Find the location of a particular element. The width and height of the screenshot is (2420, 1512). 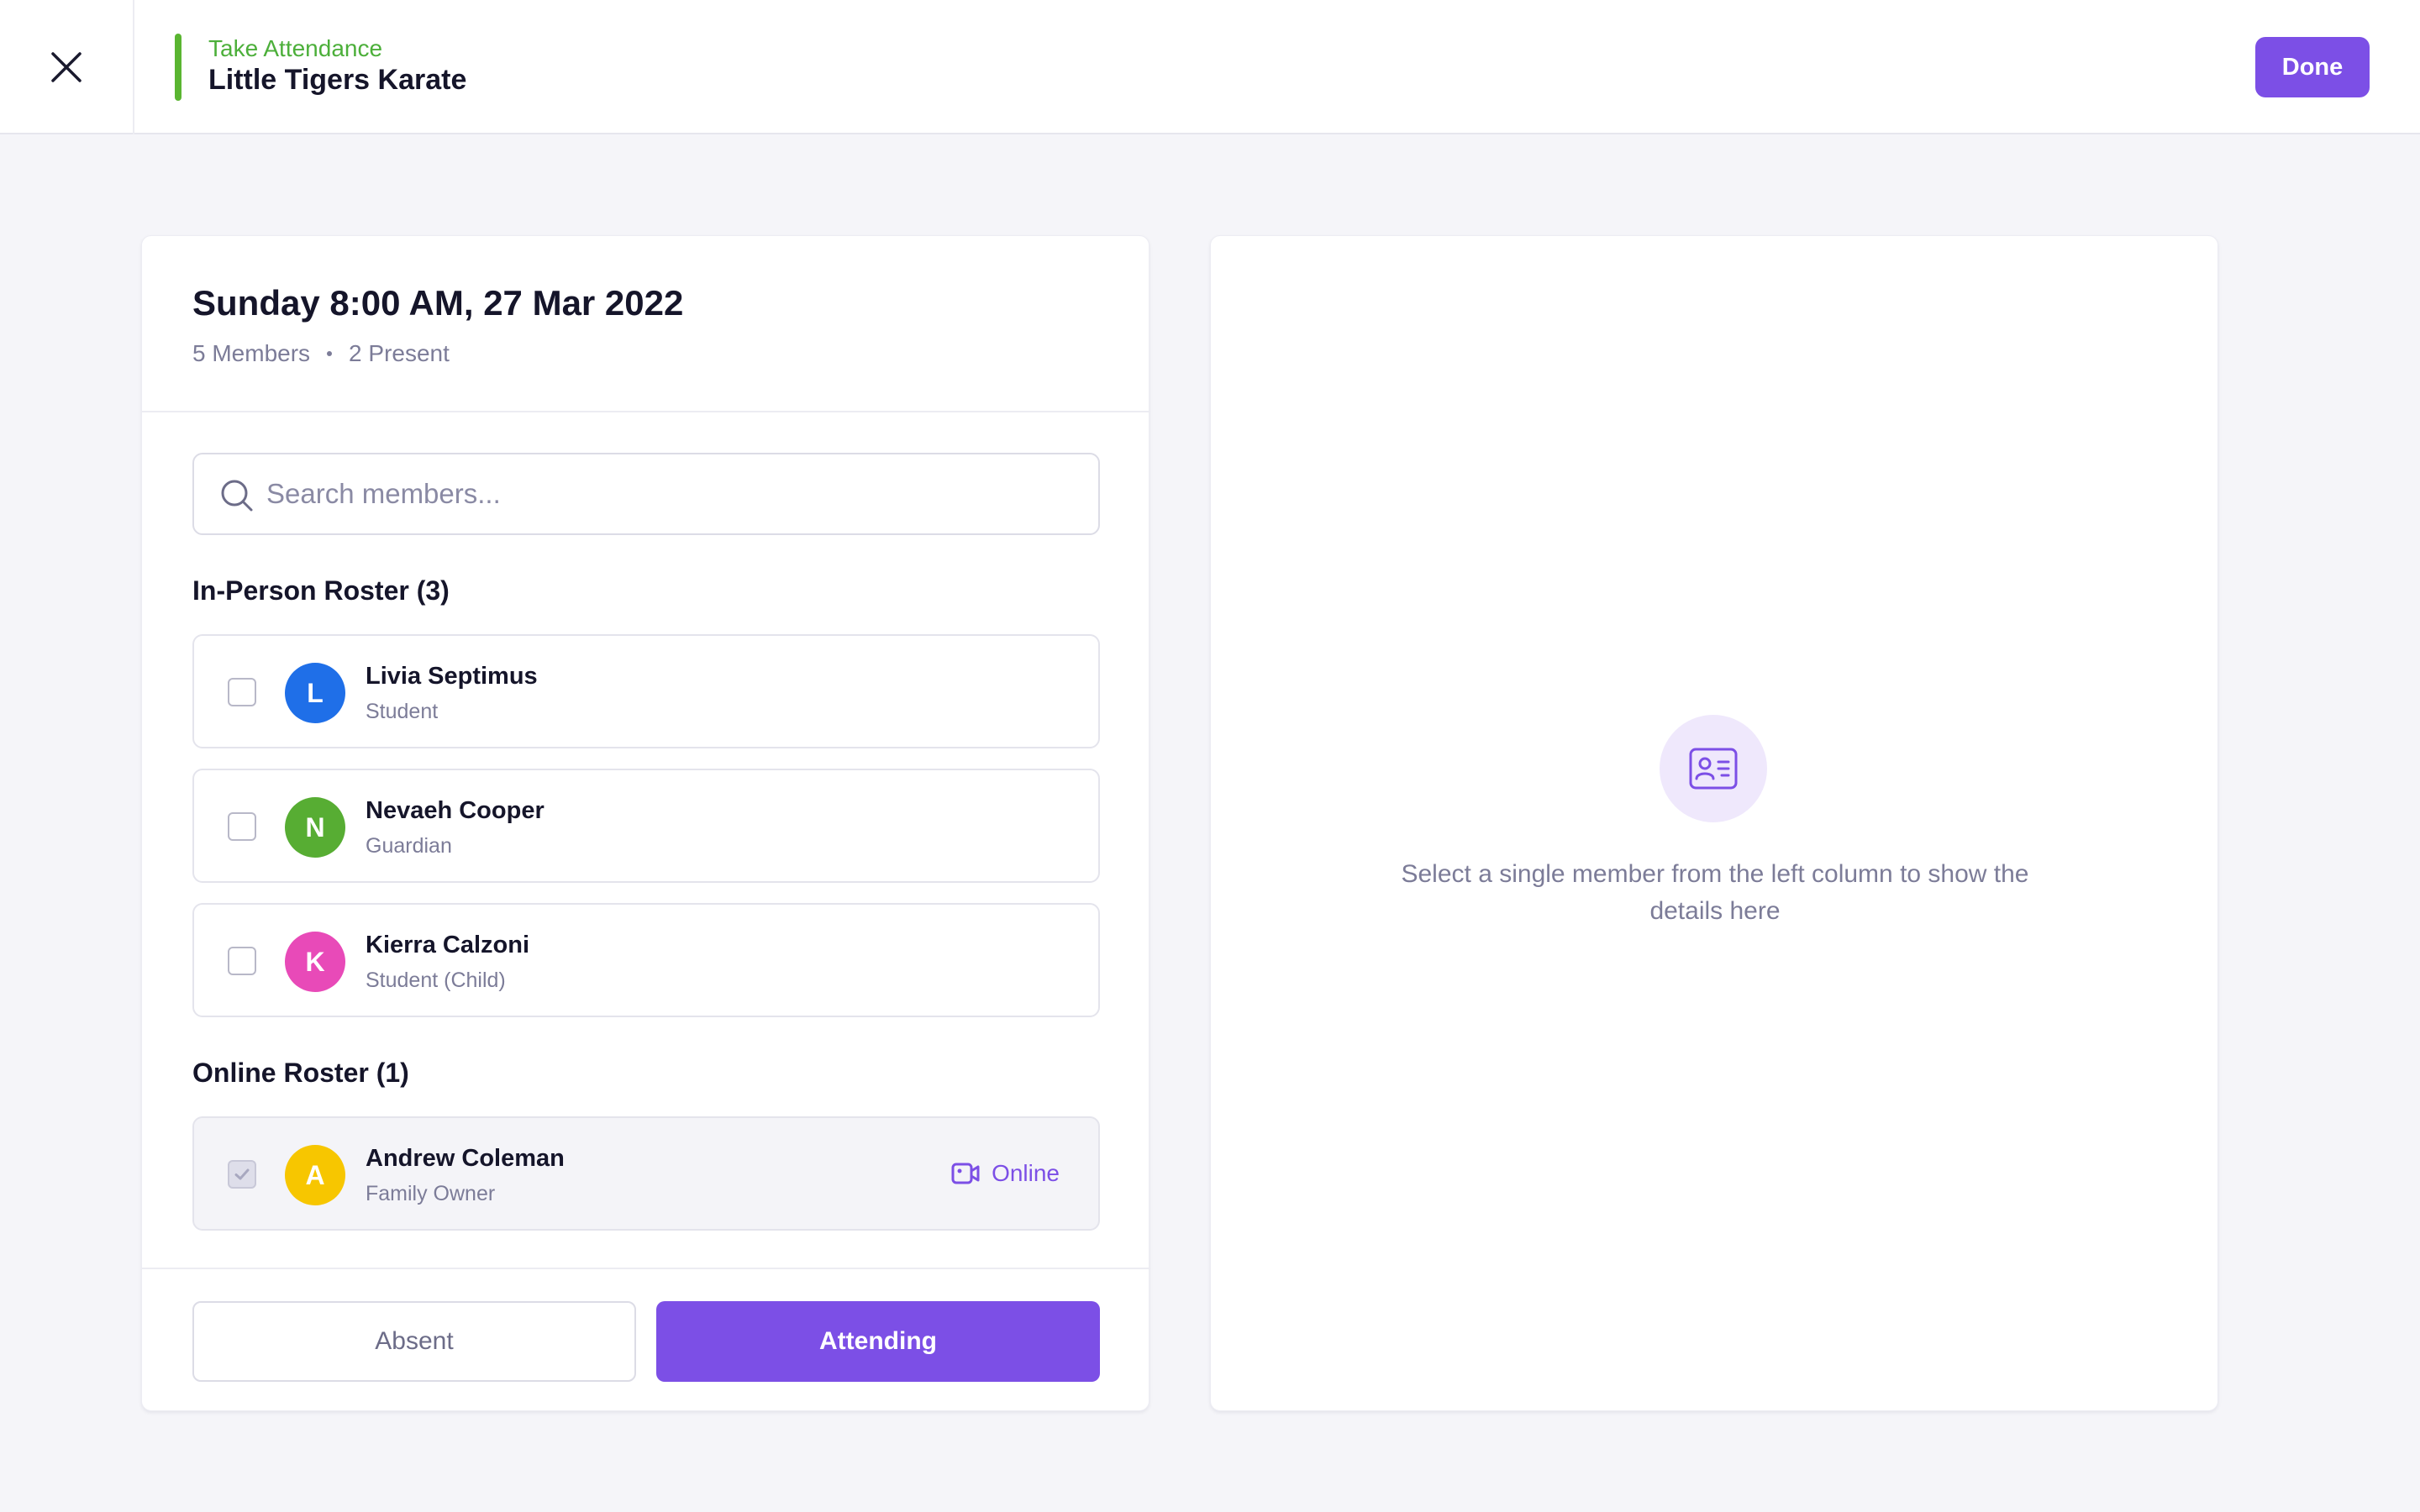

checkmark-icon is located at coordinates (242, 1174).